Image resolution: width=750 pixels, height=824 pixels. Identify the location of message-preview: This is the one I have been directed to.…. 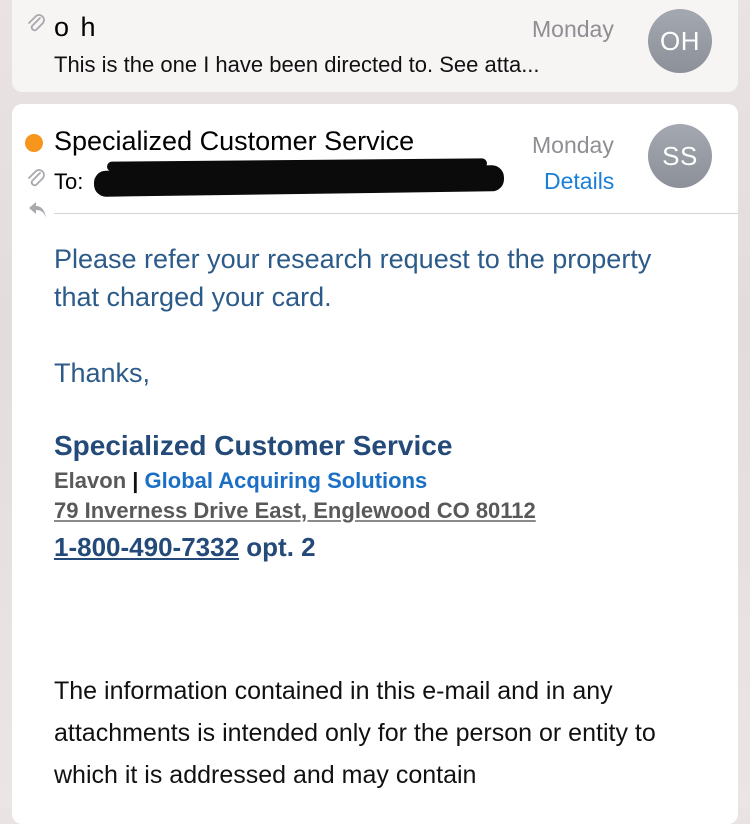
(297, 64).